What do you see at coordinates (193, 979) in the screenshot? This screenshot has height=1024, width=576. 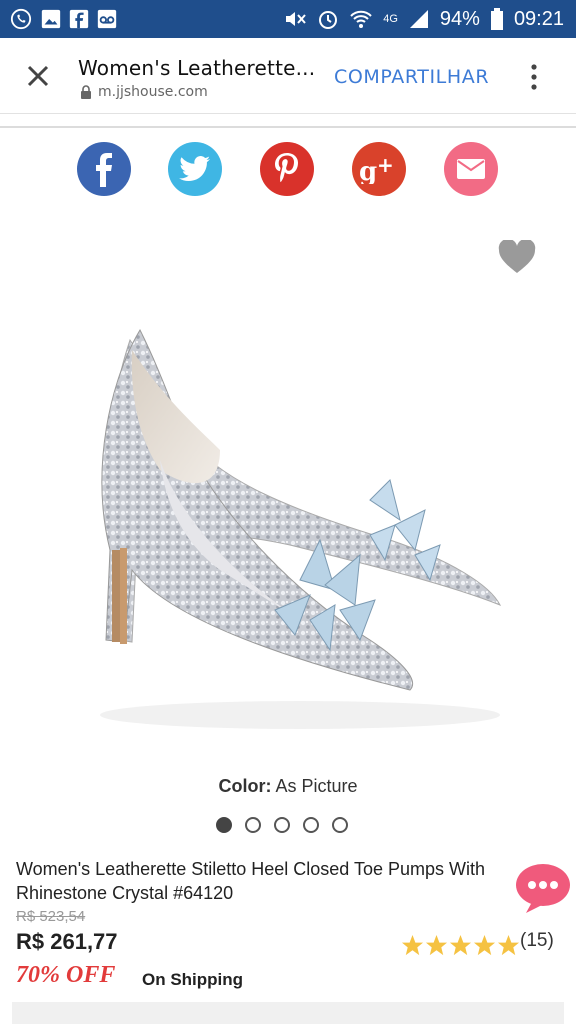 I see `shipping-label: On Shipping` at bounding box center [193, 979].